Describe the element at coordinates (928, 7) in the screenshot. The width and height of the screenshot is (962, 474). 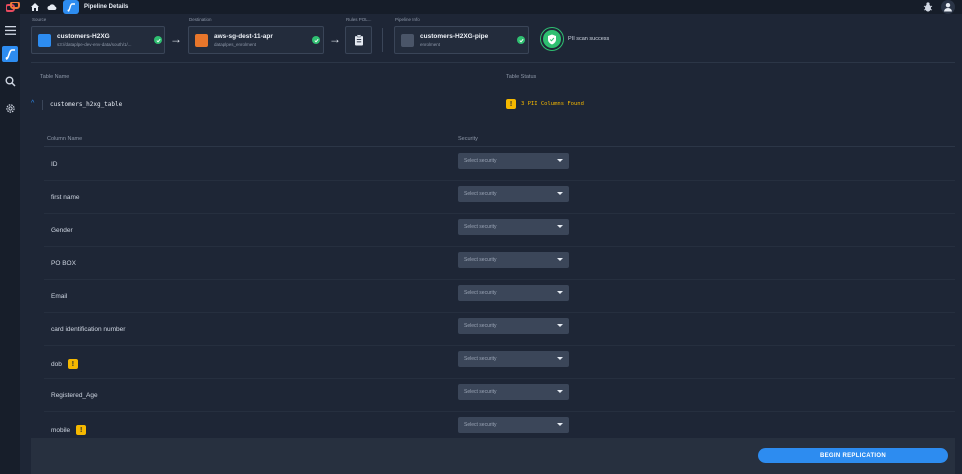
I see `bug-icon` at that location.